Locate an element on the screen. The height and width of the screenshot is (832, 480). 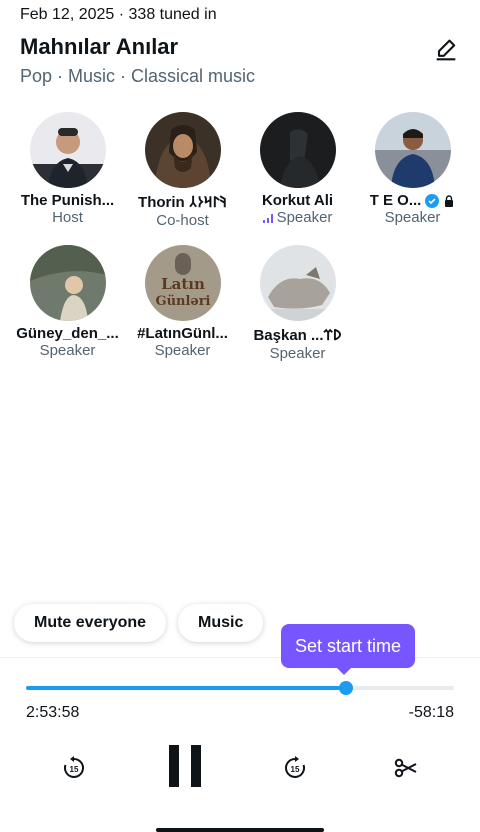
avatar-text-gunleri: Günləri is located at coordinates (182, 301).